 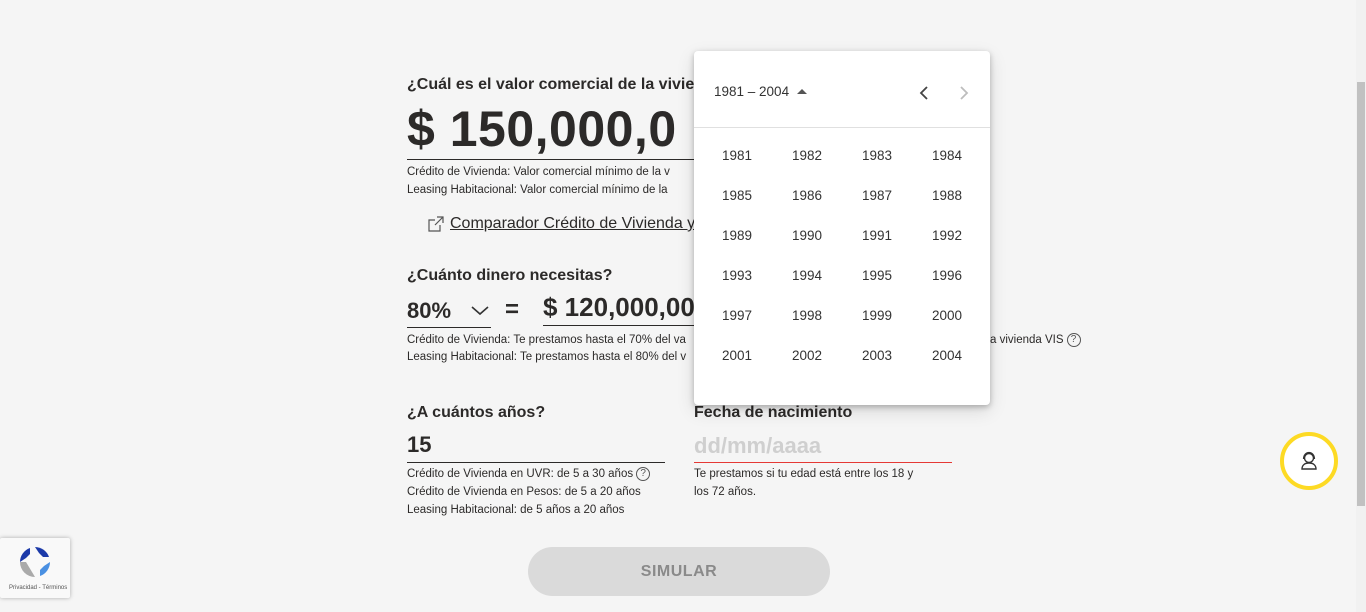 I want to click on year-cell: 1997, so click(x=737, y=315).